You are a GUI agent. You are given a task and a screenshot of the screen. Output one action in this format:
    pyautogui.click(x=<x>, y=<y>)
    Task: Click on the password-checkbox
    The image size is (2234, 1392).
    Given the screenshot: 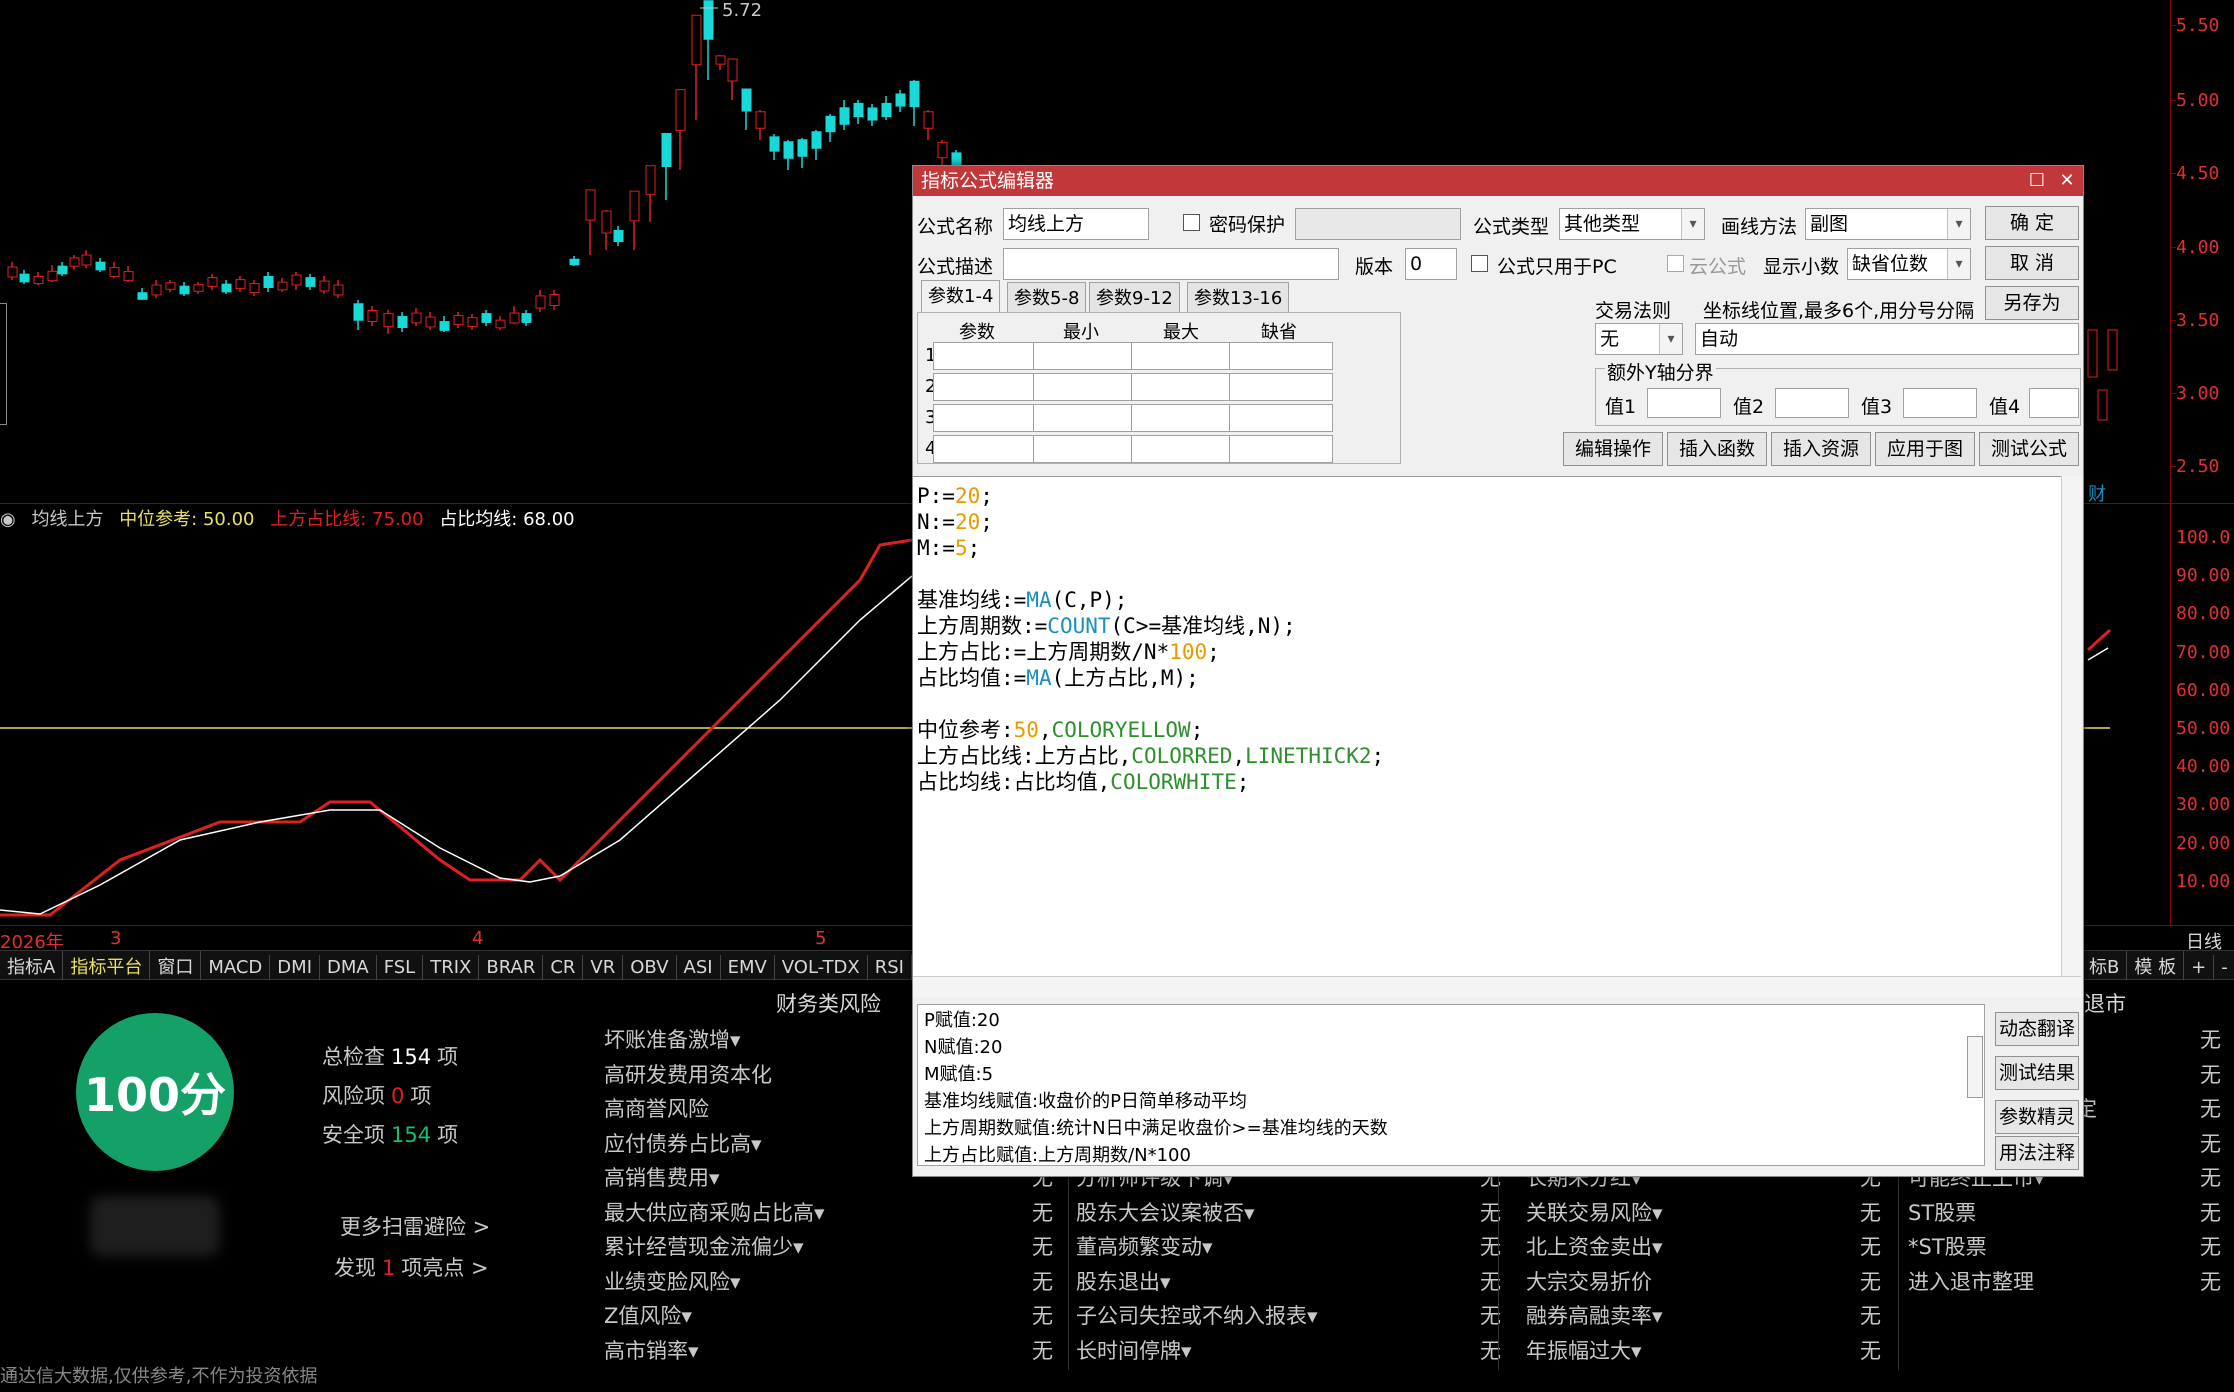 What is the action you would take?
    pyautogui.click(x=1191, y=222)
    